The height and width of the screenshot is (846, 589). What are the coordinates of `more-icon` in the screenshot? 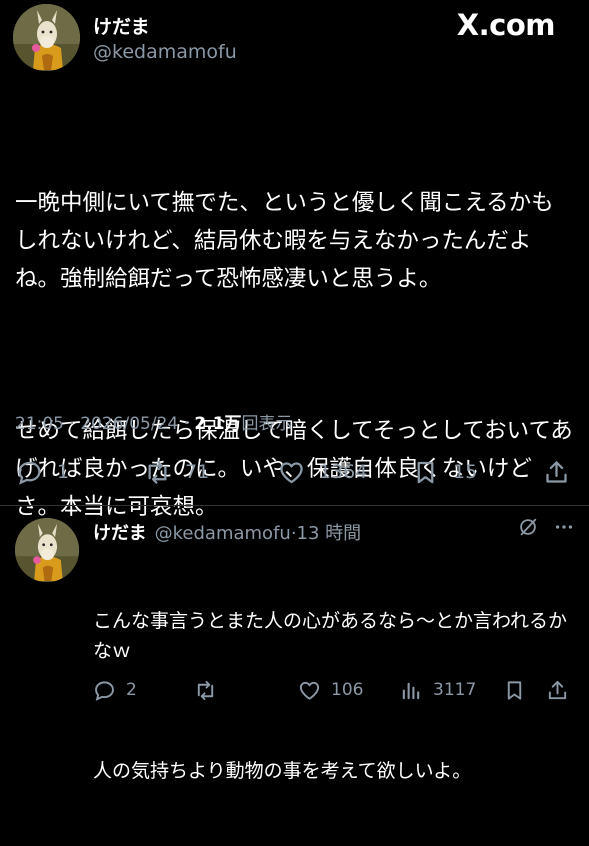 It's located at (564, 527).